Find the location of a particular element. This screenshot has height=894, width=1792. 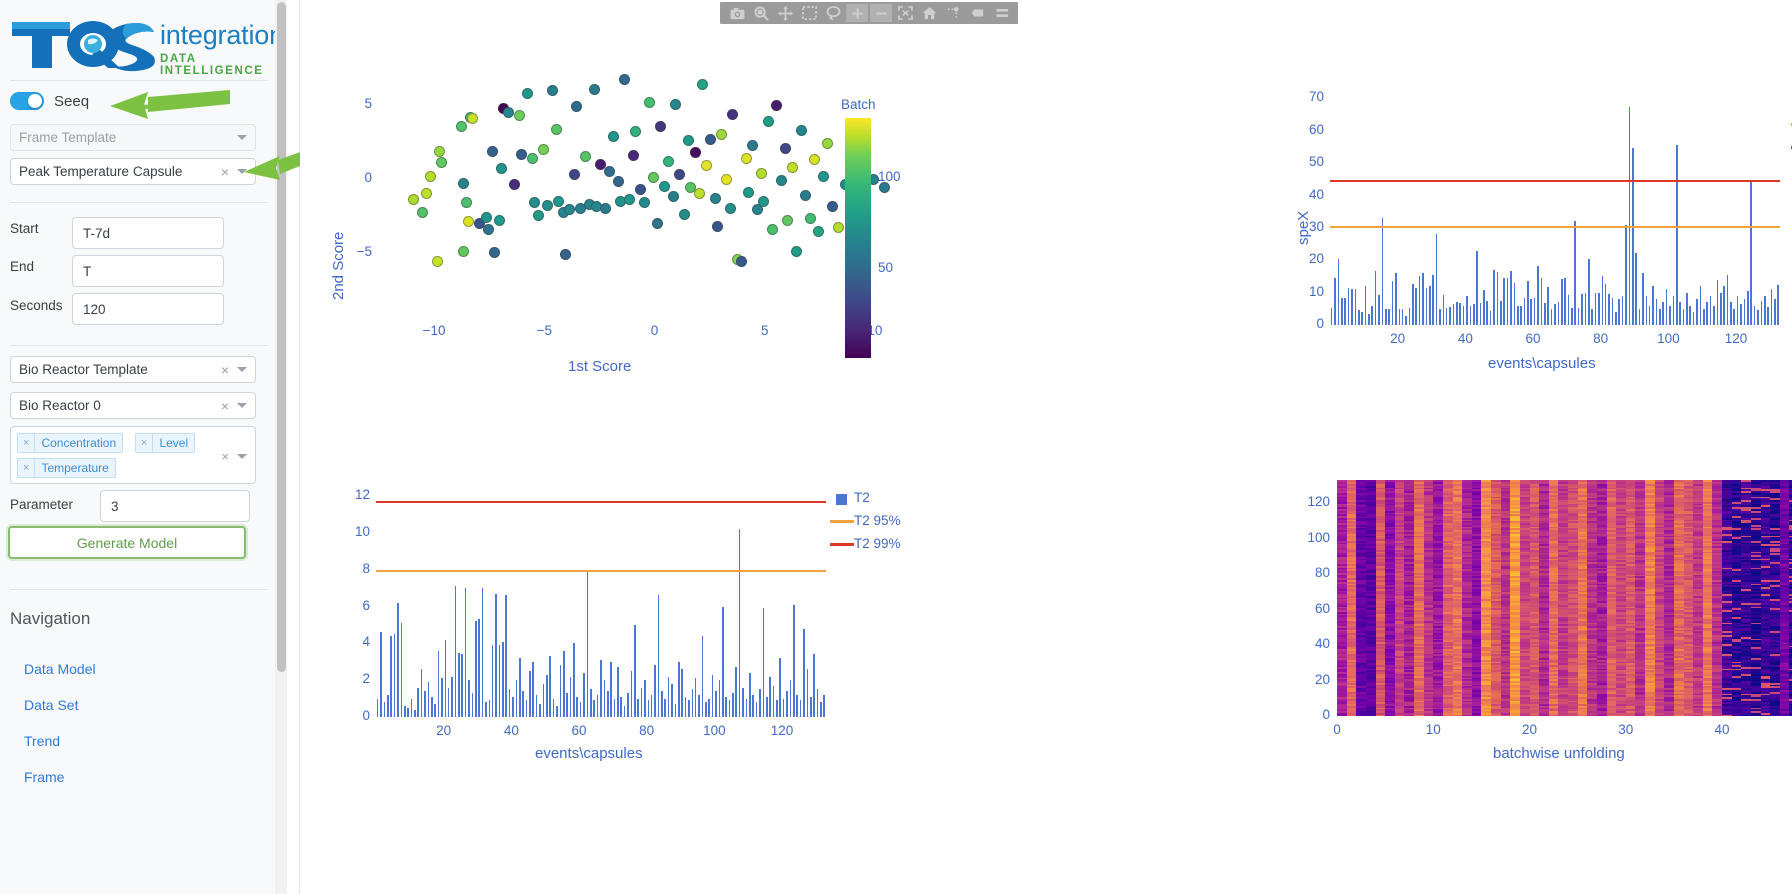

box-select-icon is located at coordinates (809, 13).